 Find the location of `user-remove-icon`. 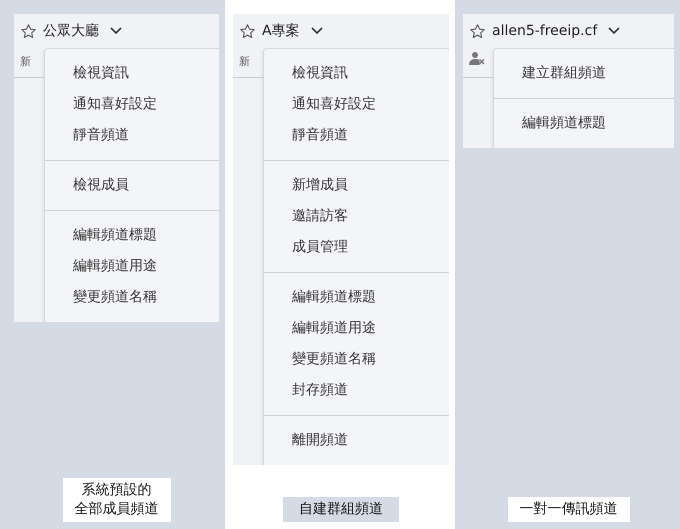

user-remove-icon is located at coordinates (477, 58).